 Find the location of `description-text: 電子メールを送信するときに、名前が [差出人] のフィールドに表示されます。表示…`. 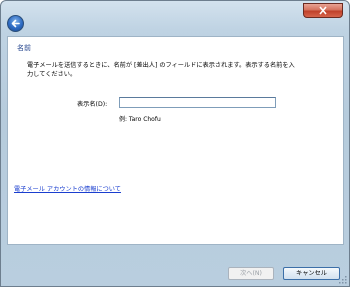

description-text: 電子メールを送信するときに、名前が [差出人] のフィールドに表示されます。表示… is located at coordinates (161, 70).